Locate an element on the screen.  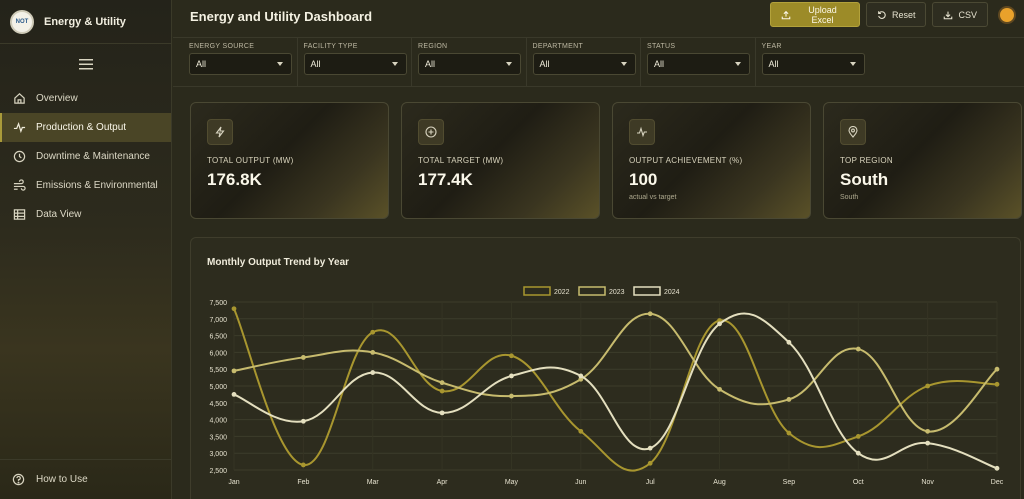
upload-icon is located at coordinates (786, 14).